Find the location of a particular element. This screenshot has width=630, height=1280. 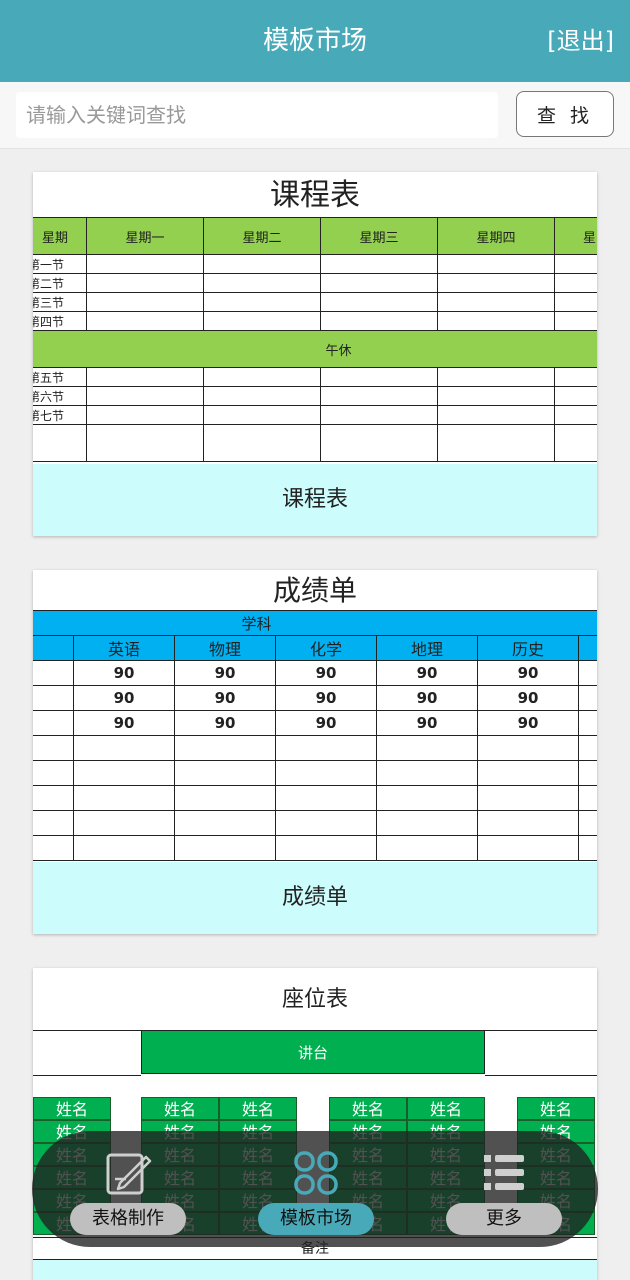

template-grid-icon is located at coordinates (316, 1173).